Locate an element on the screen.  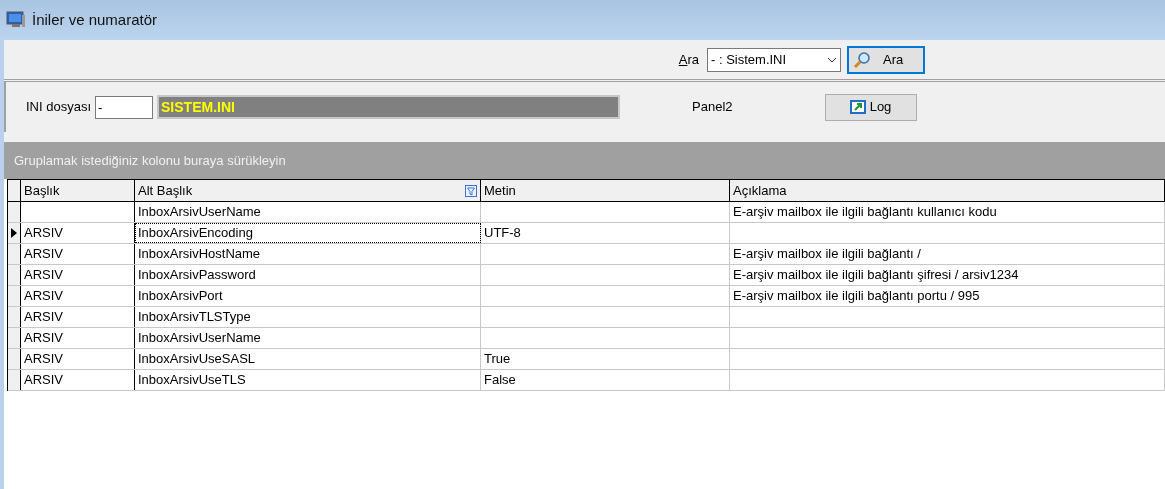
table-cell: InboxArsivUseTLS is located at coordinates (308, 380).